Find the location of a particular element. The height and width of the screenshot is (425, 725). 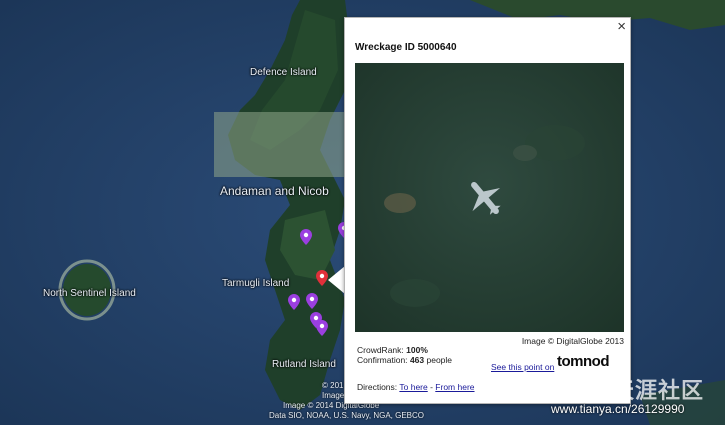

crowdrank-value: 100% is located at coordinates (417, 350).